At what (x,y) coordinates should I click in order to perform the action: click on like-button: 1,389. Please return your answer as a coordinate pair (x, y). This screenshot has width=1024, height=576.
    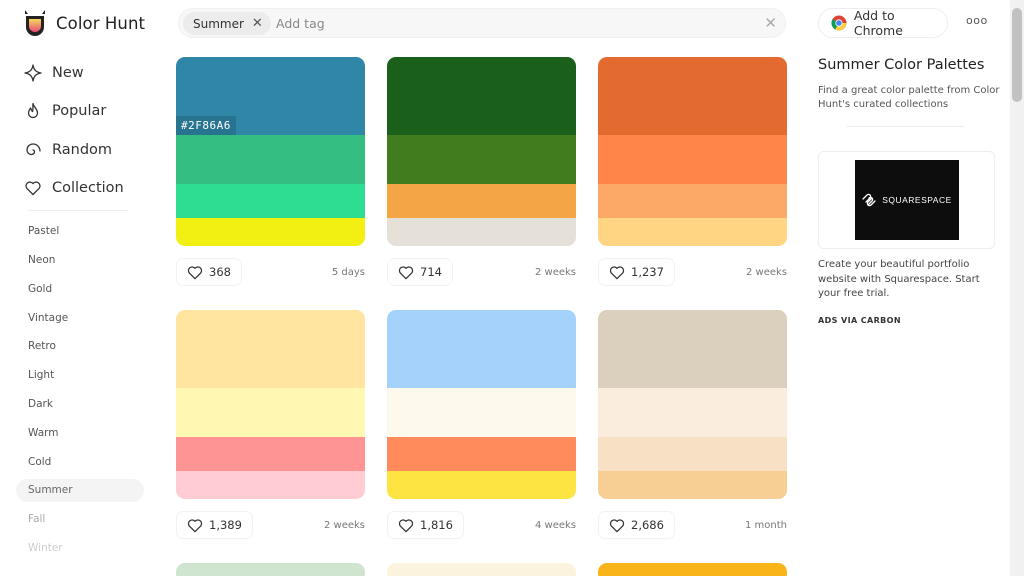
    Looking at the image, I should click on (214, 525).